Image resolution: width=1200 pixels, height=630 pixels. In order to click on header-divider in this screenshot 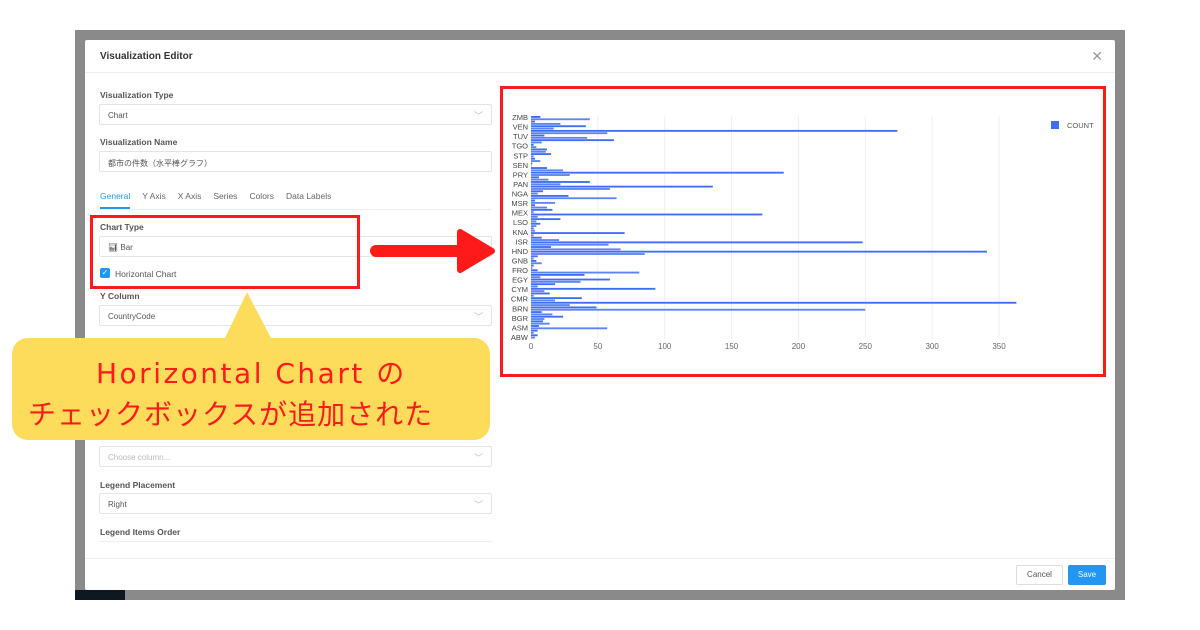, I will do `click(600, 72)`.